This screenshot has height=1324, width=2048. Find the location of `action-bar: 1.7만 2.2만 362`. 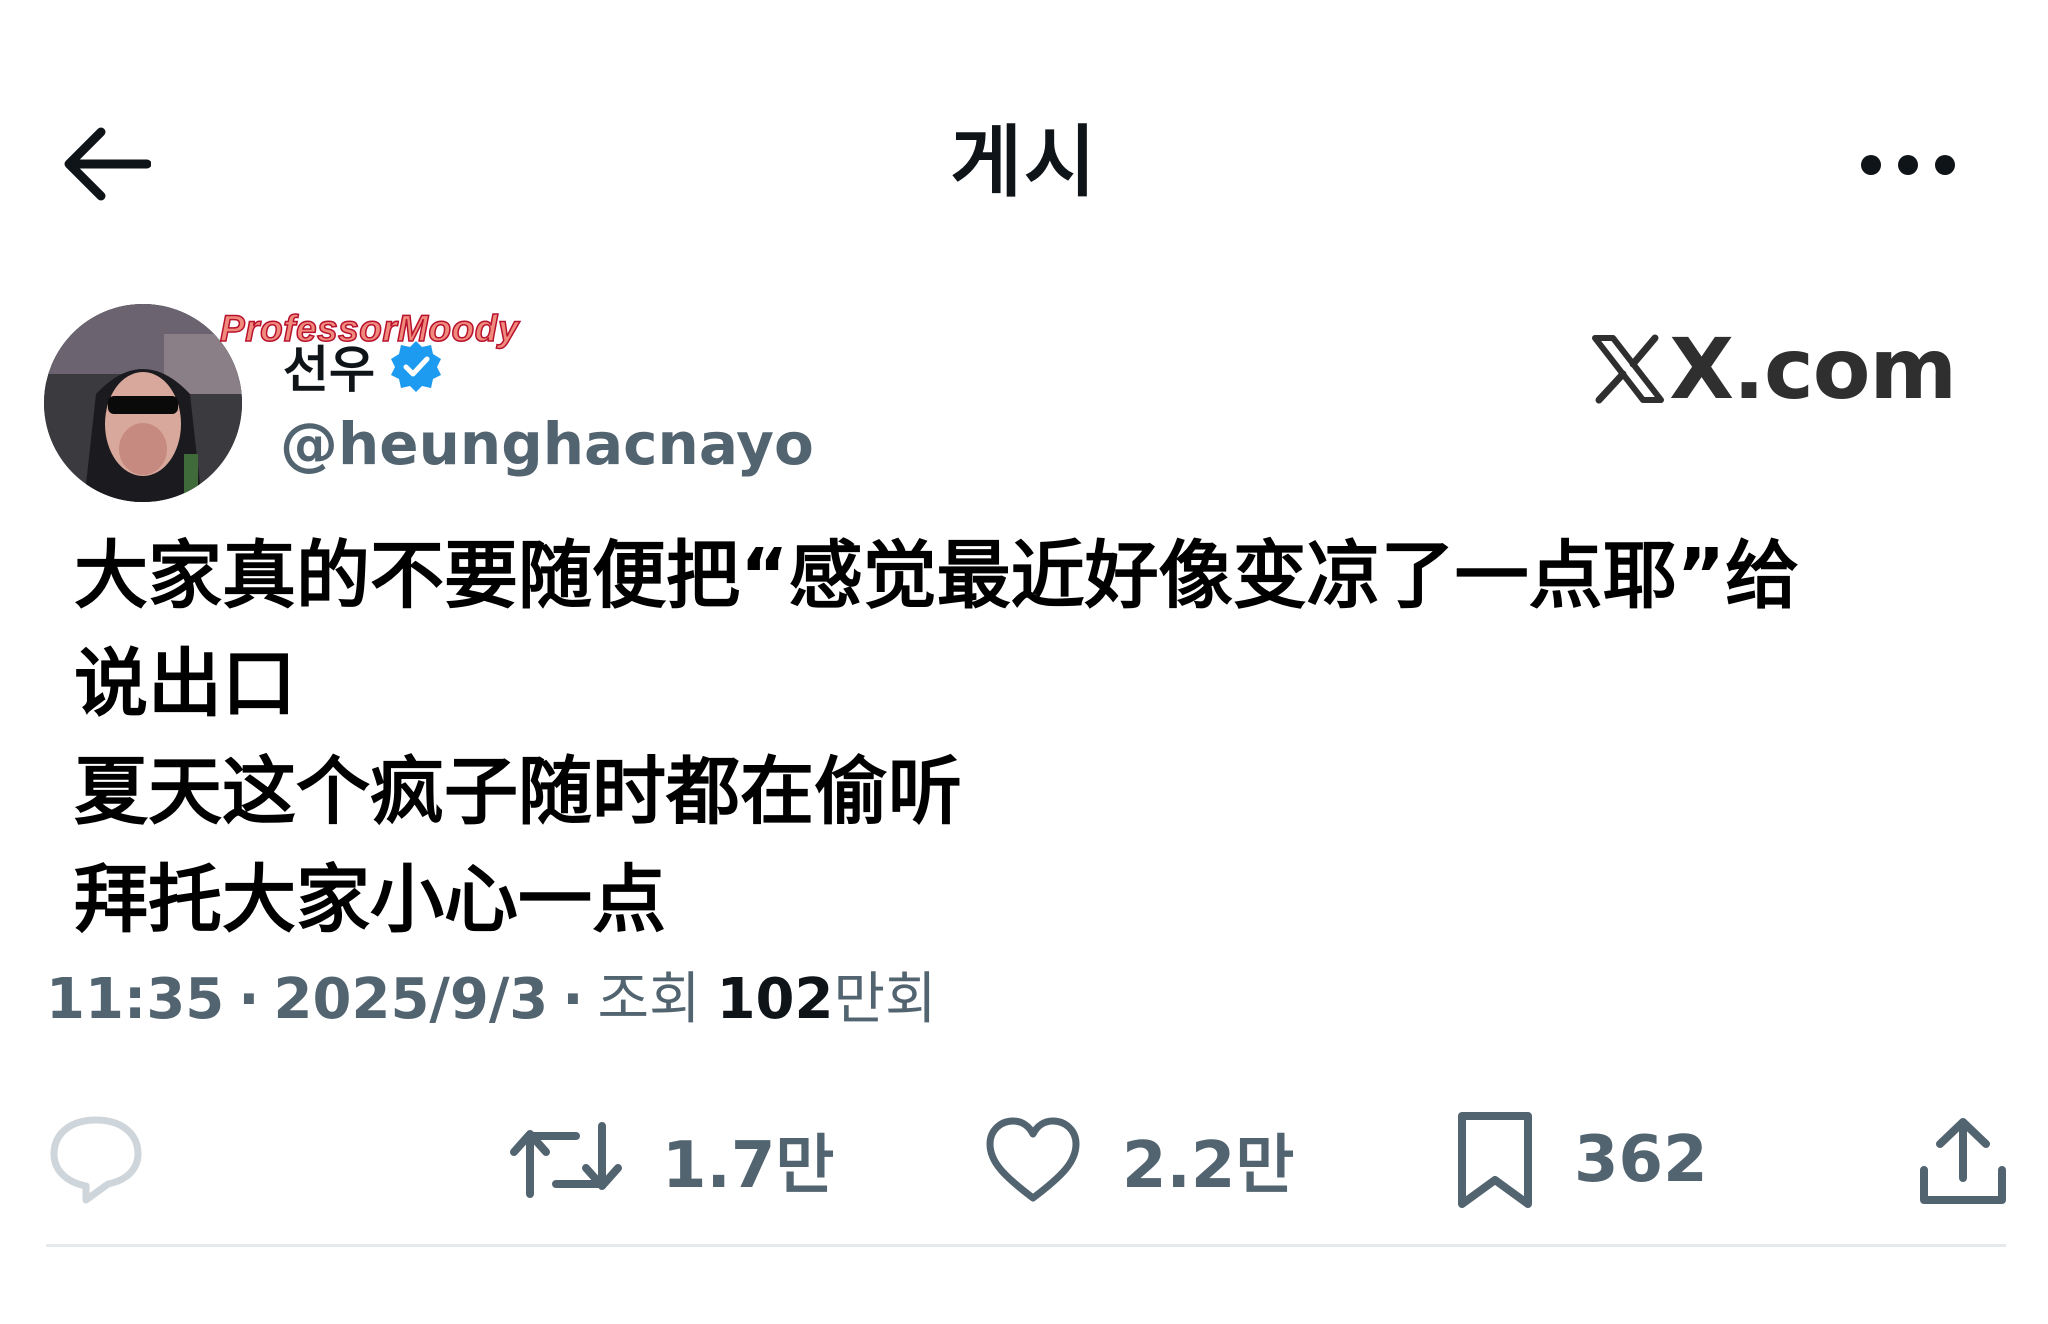

action-bar: 1.7만 2.2만 362 is located at coordinates (1024, 1160).